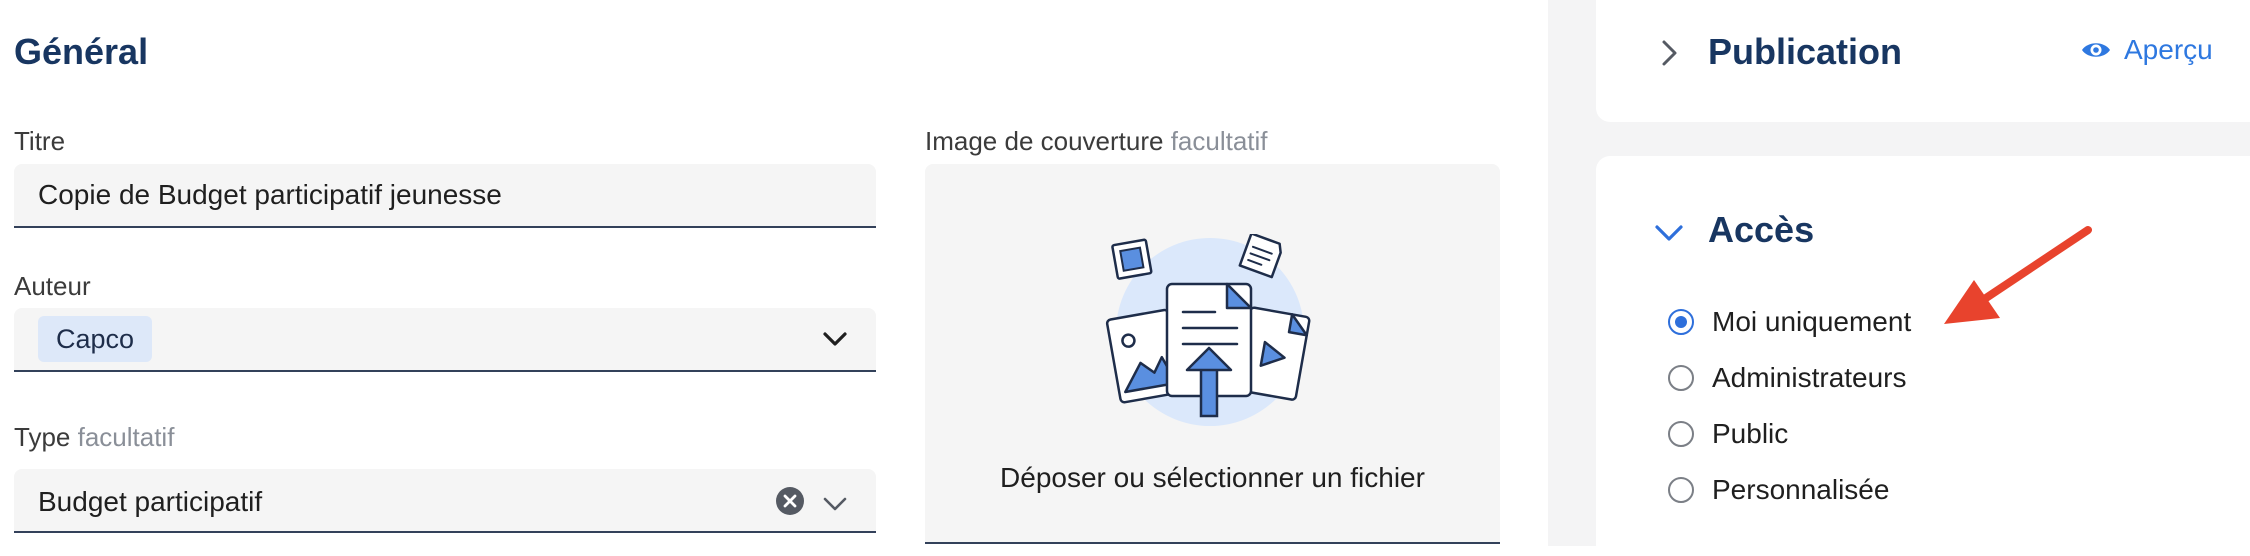  I want to click on radio-label: Administrateurs, so click(1809, 377).